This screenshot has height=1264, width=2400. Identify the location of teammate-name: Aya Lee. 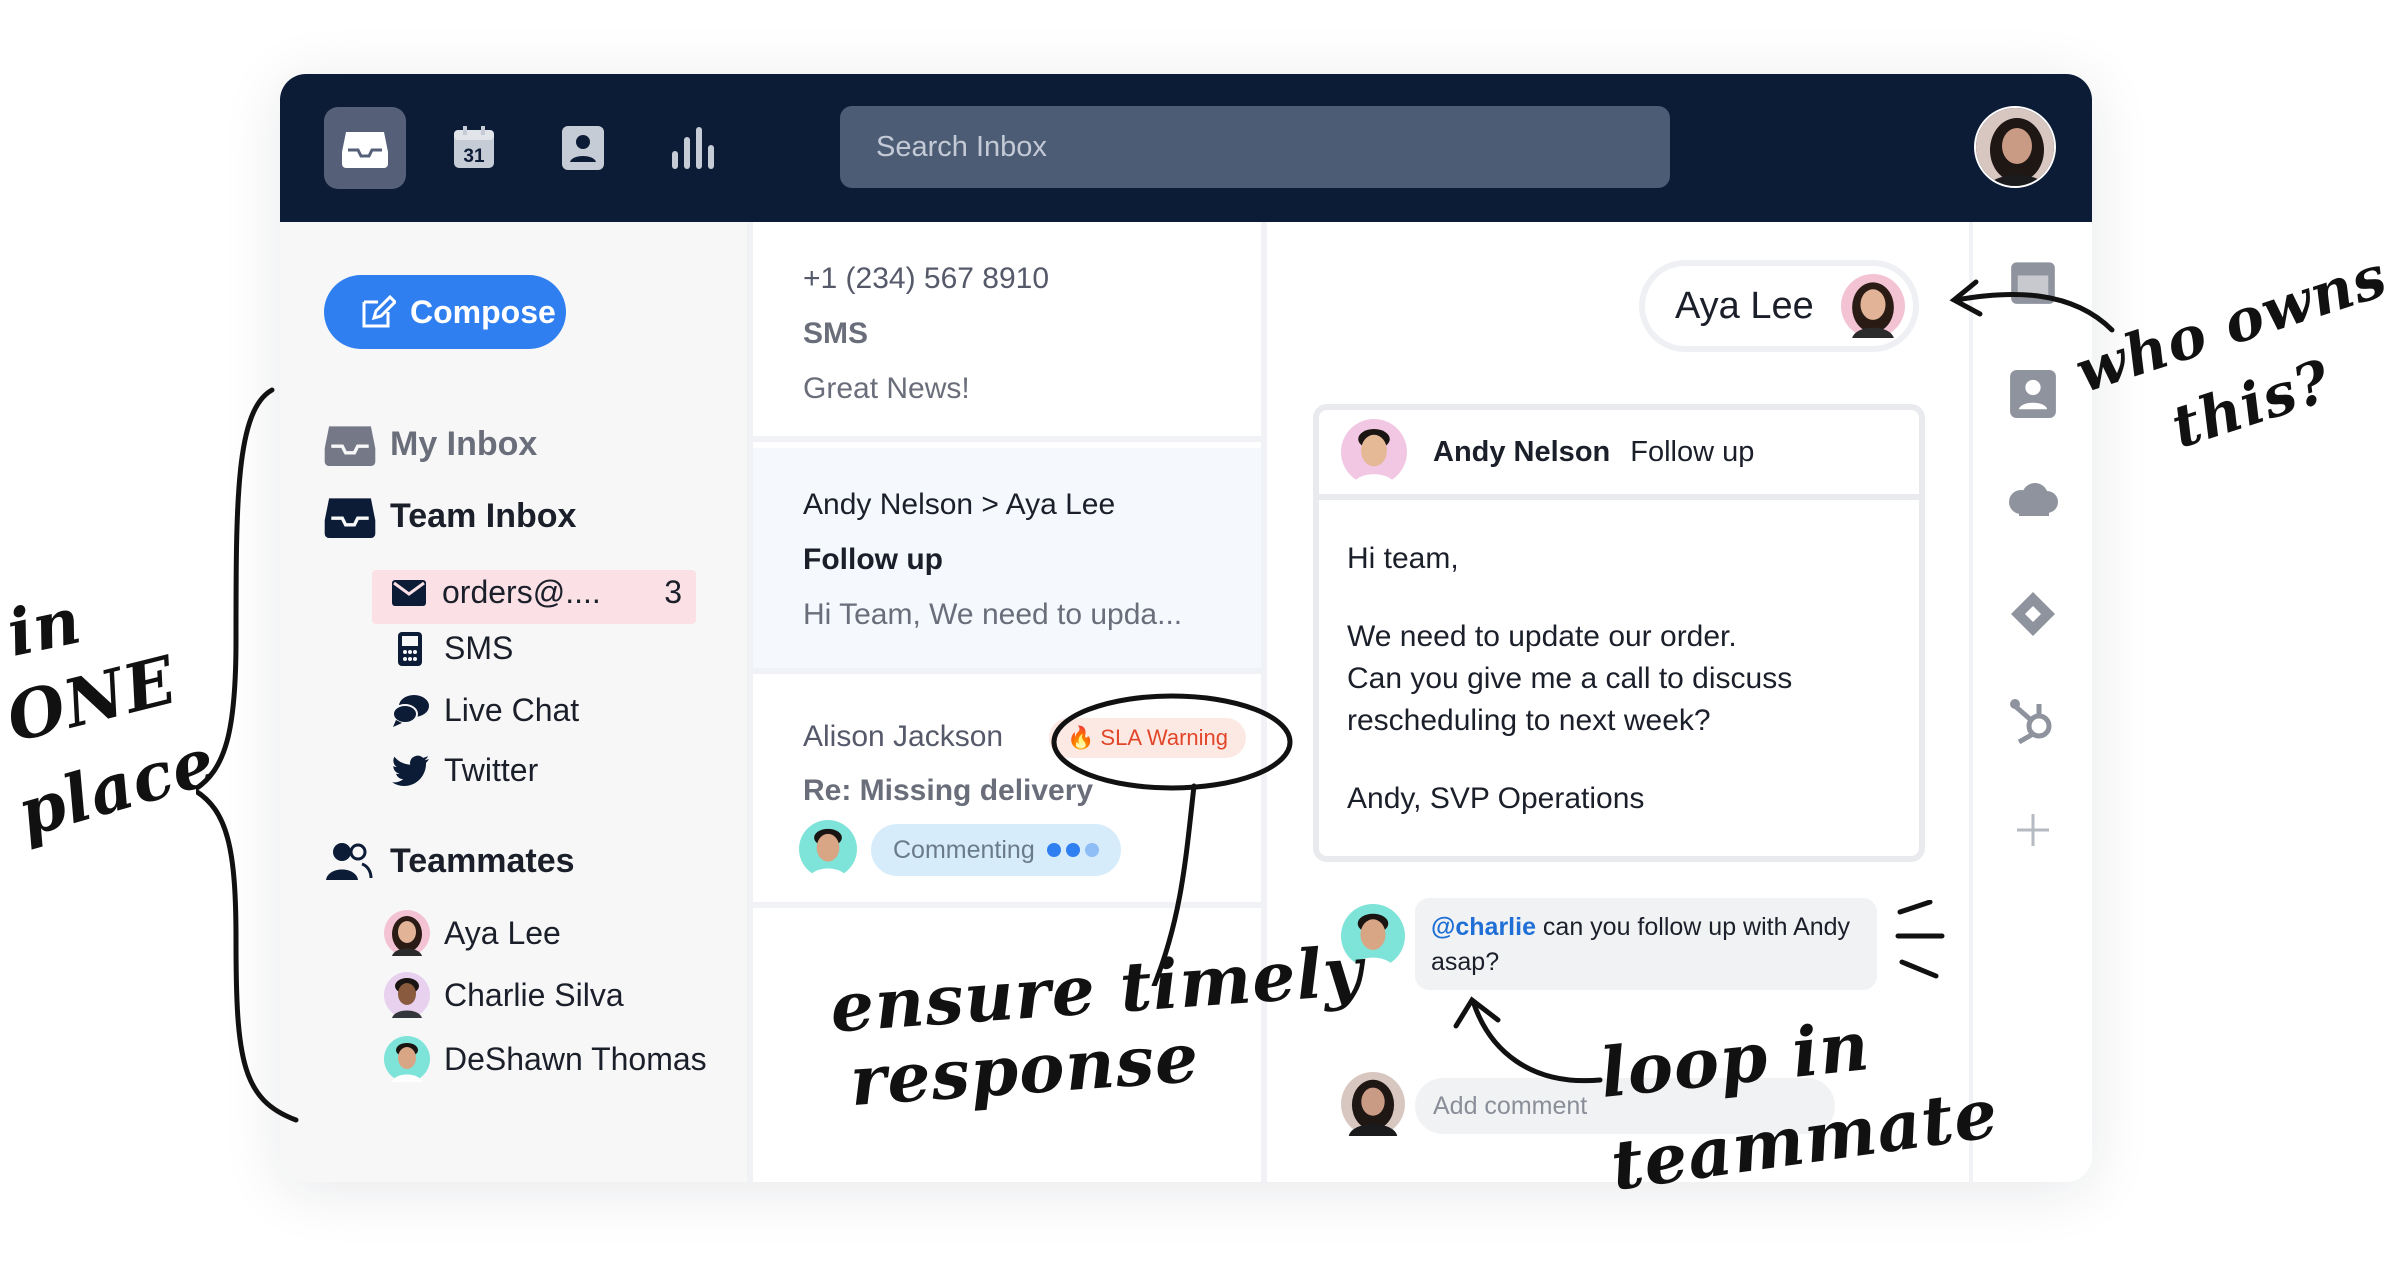
(502, 932).